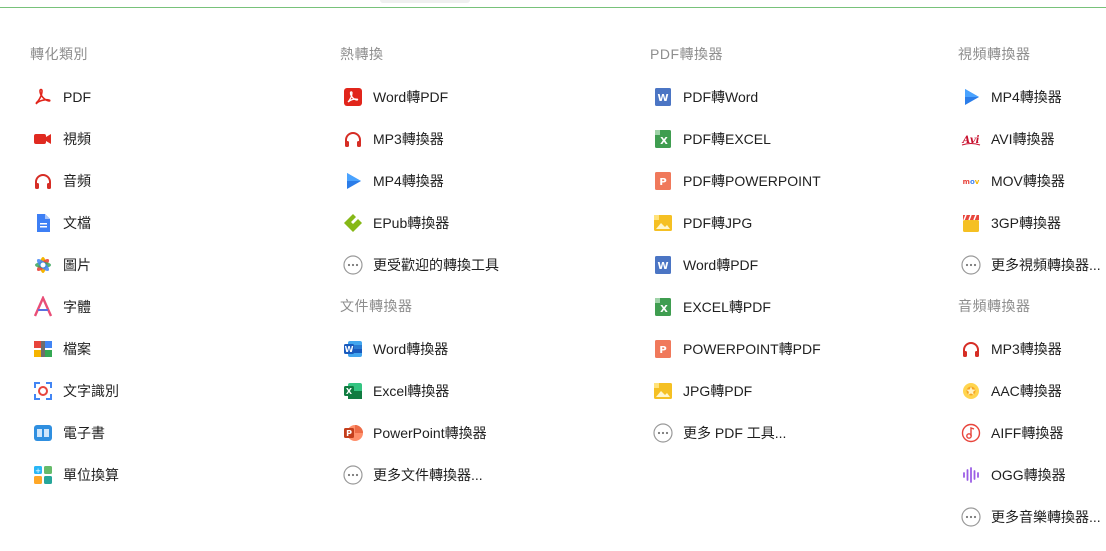 This screenshot has height=551, width=1106. I want to click on word-icon: W, so click(353, 349).